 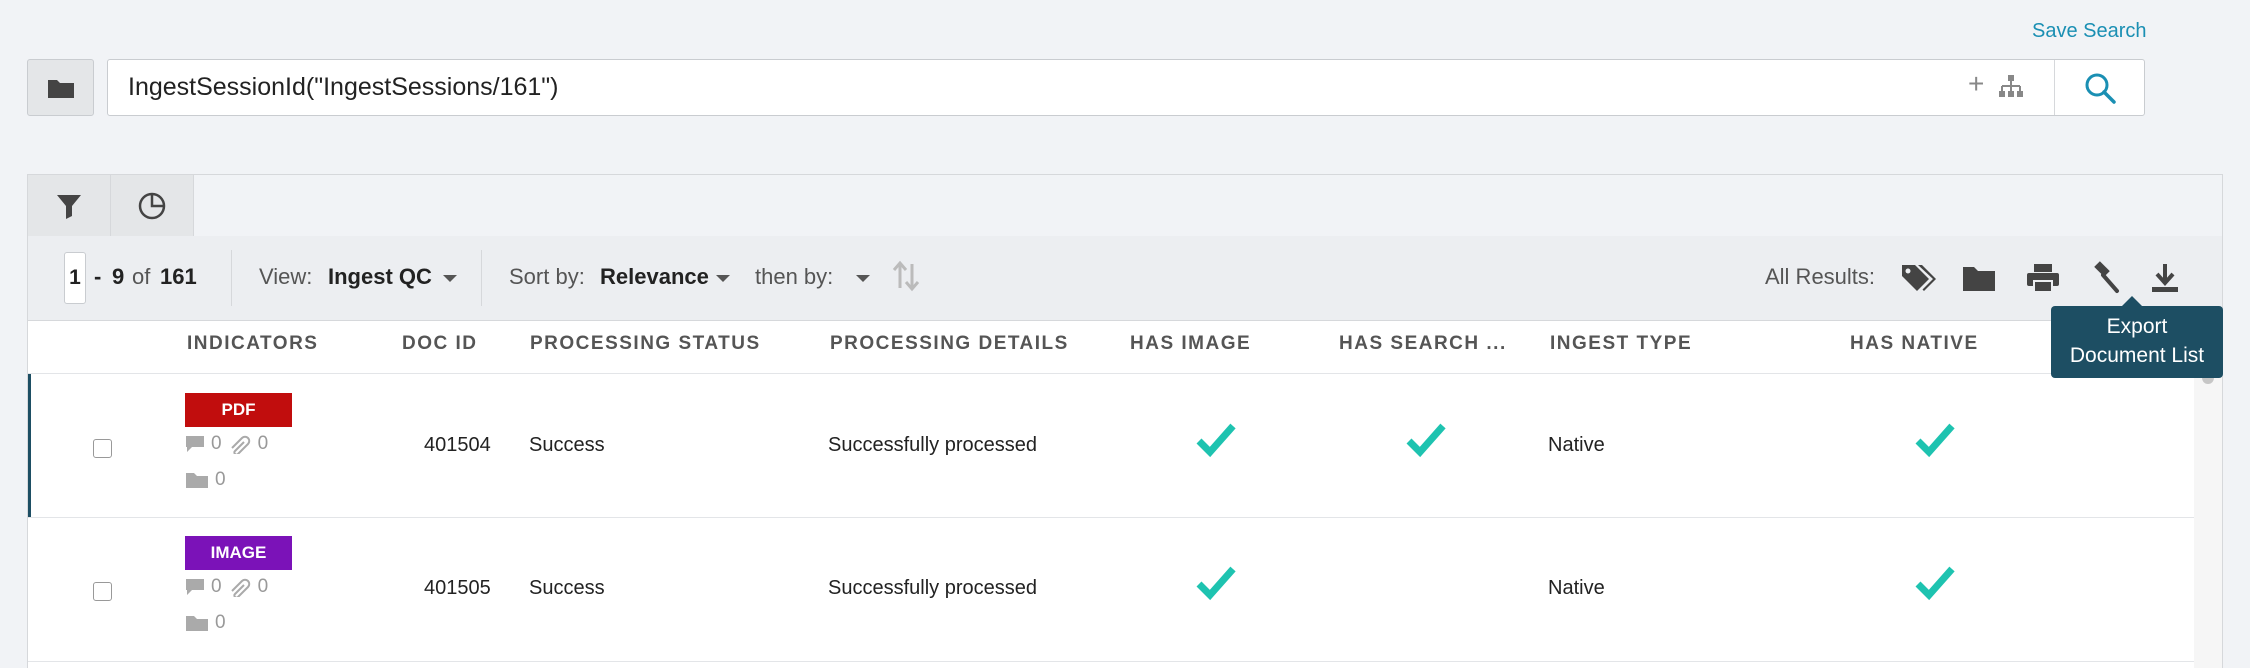 What do you see at coordinates (2132, 301) in the screenshot?
I see `tooltip-arrow` at bounding box center [2132, 301].